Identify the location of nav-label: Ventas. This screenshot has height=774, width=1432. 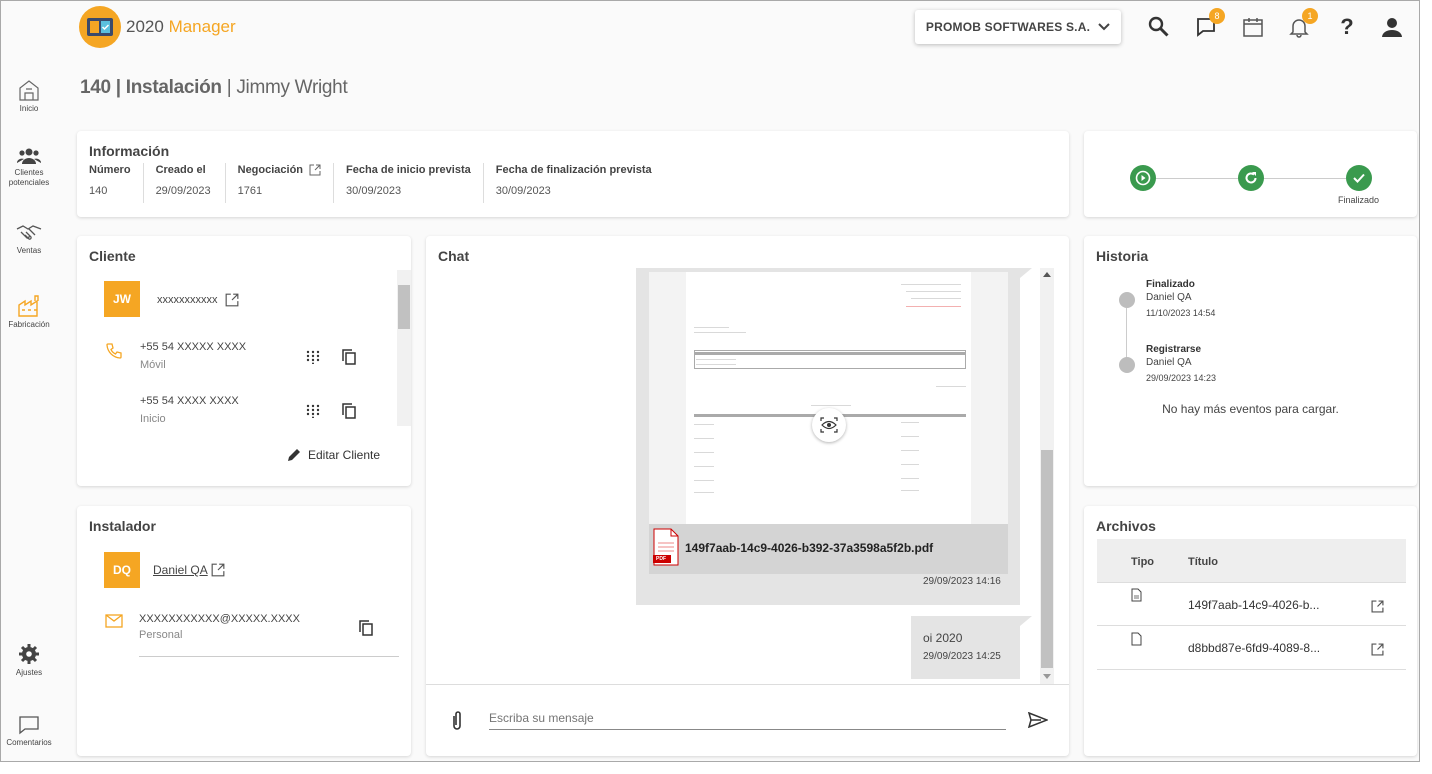
(29, 250).